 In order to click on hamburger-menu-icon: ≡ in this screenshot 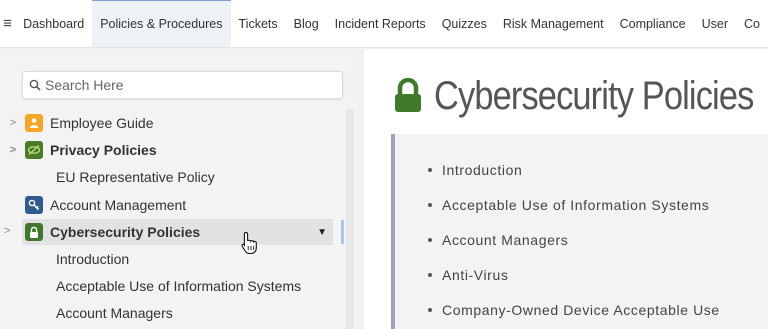, I will do `click(7, 23)`.